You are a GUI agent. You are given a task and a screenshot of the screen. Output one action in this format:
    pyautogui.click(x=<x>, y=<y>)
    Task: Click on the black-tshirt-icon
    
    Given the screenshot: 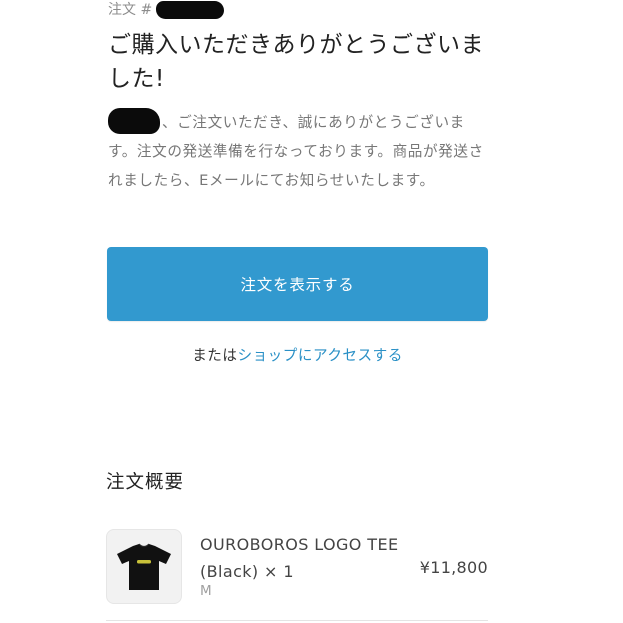 What is the action you would take?
    pyautogui.click(x=144, y=566)
    